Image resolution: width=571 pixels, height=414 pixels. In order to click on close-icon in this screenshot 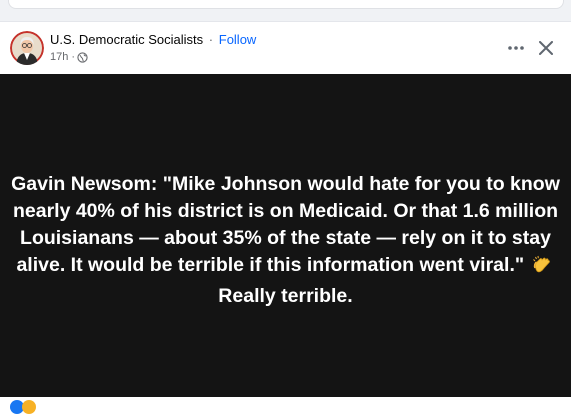, I will do `click(546, 48)`.